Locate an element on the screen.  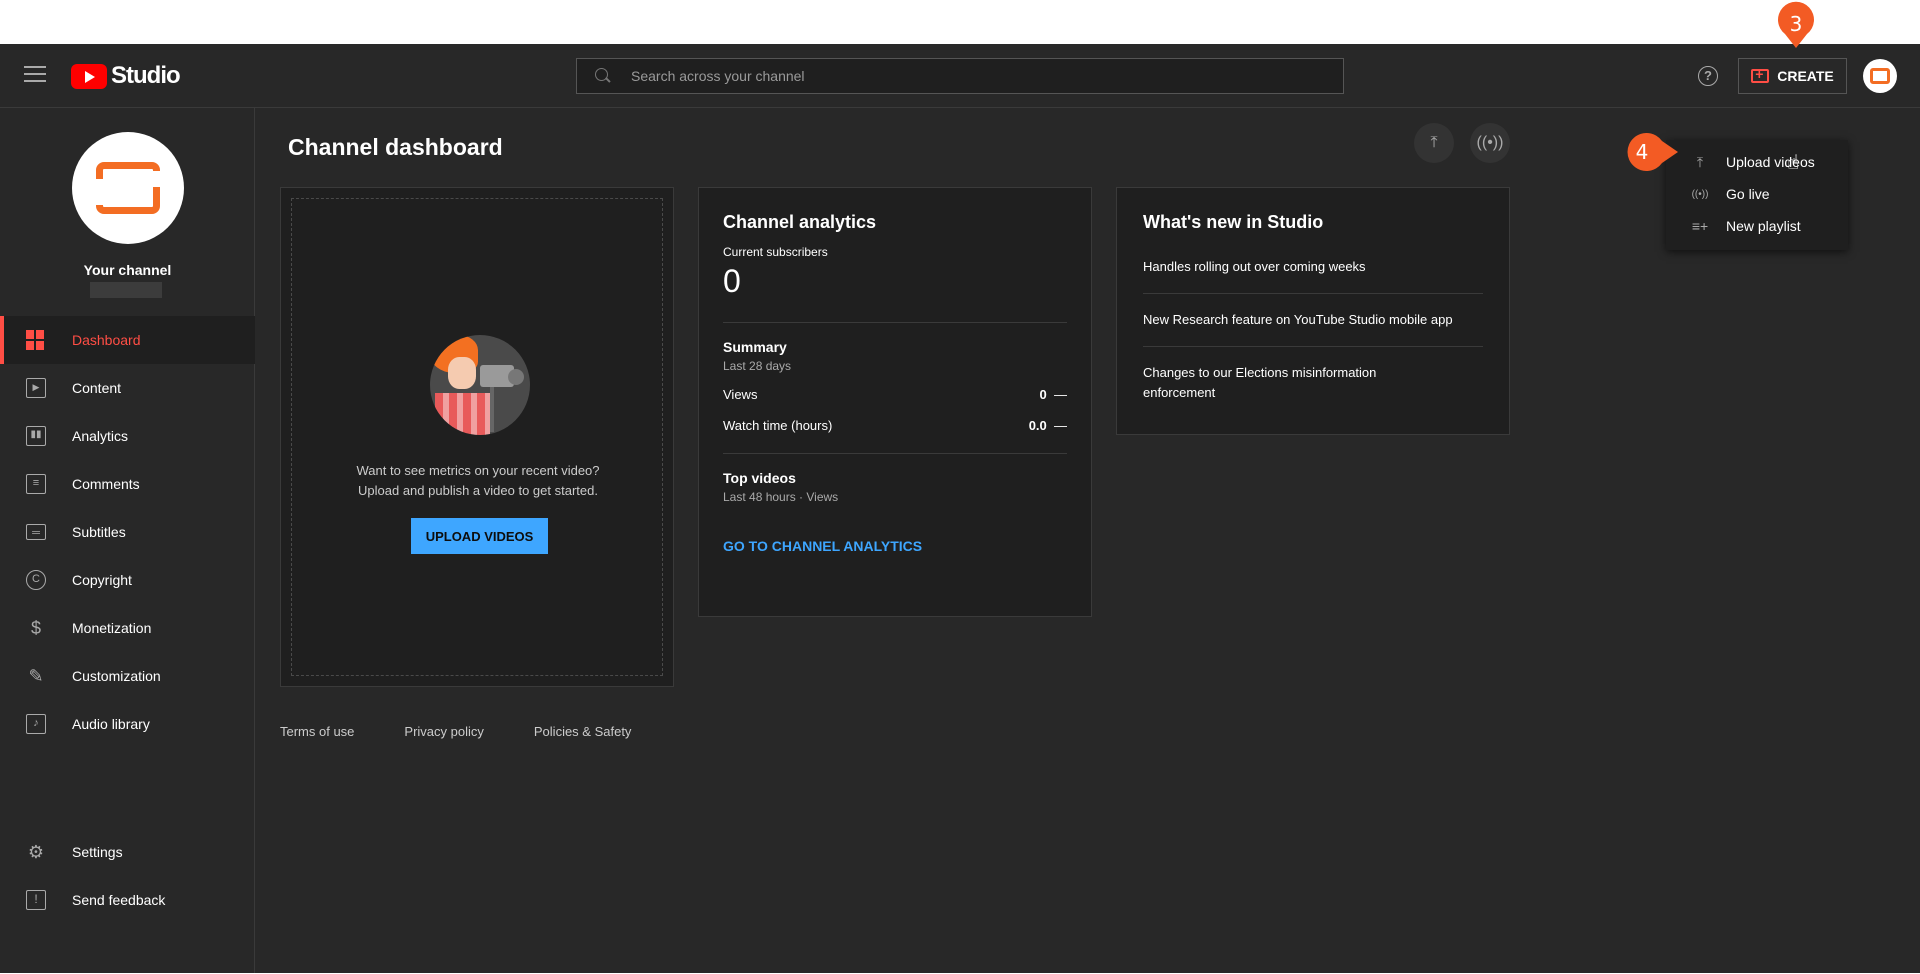
settings-icon: ⚙ is located at coordinates (36, 852).